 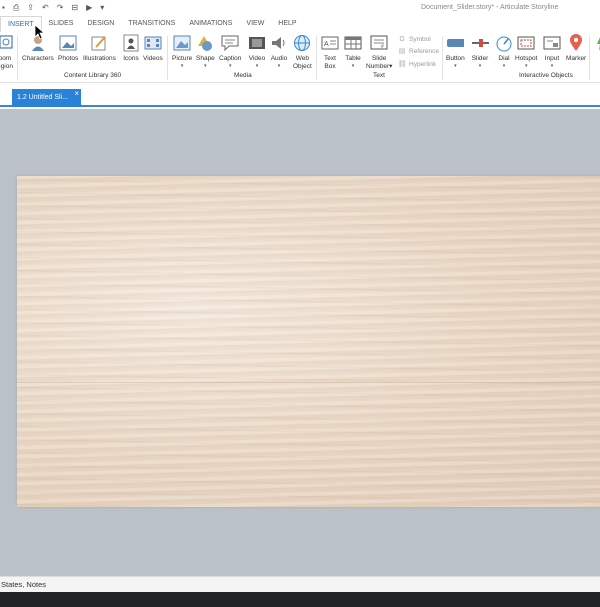 I want to click on web-object-button: Web Object, so click(x=302, y=52).